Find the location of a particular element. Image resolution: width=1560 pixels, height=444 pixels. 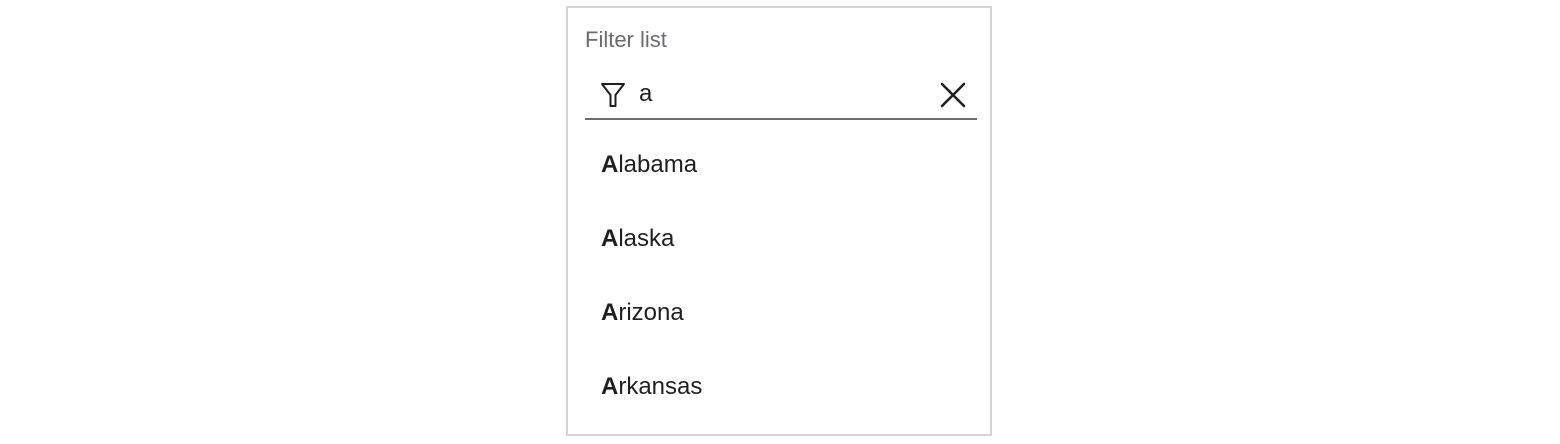

filter-search-field is located at coordinates (781, 95).